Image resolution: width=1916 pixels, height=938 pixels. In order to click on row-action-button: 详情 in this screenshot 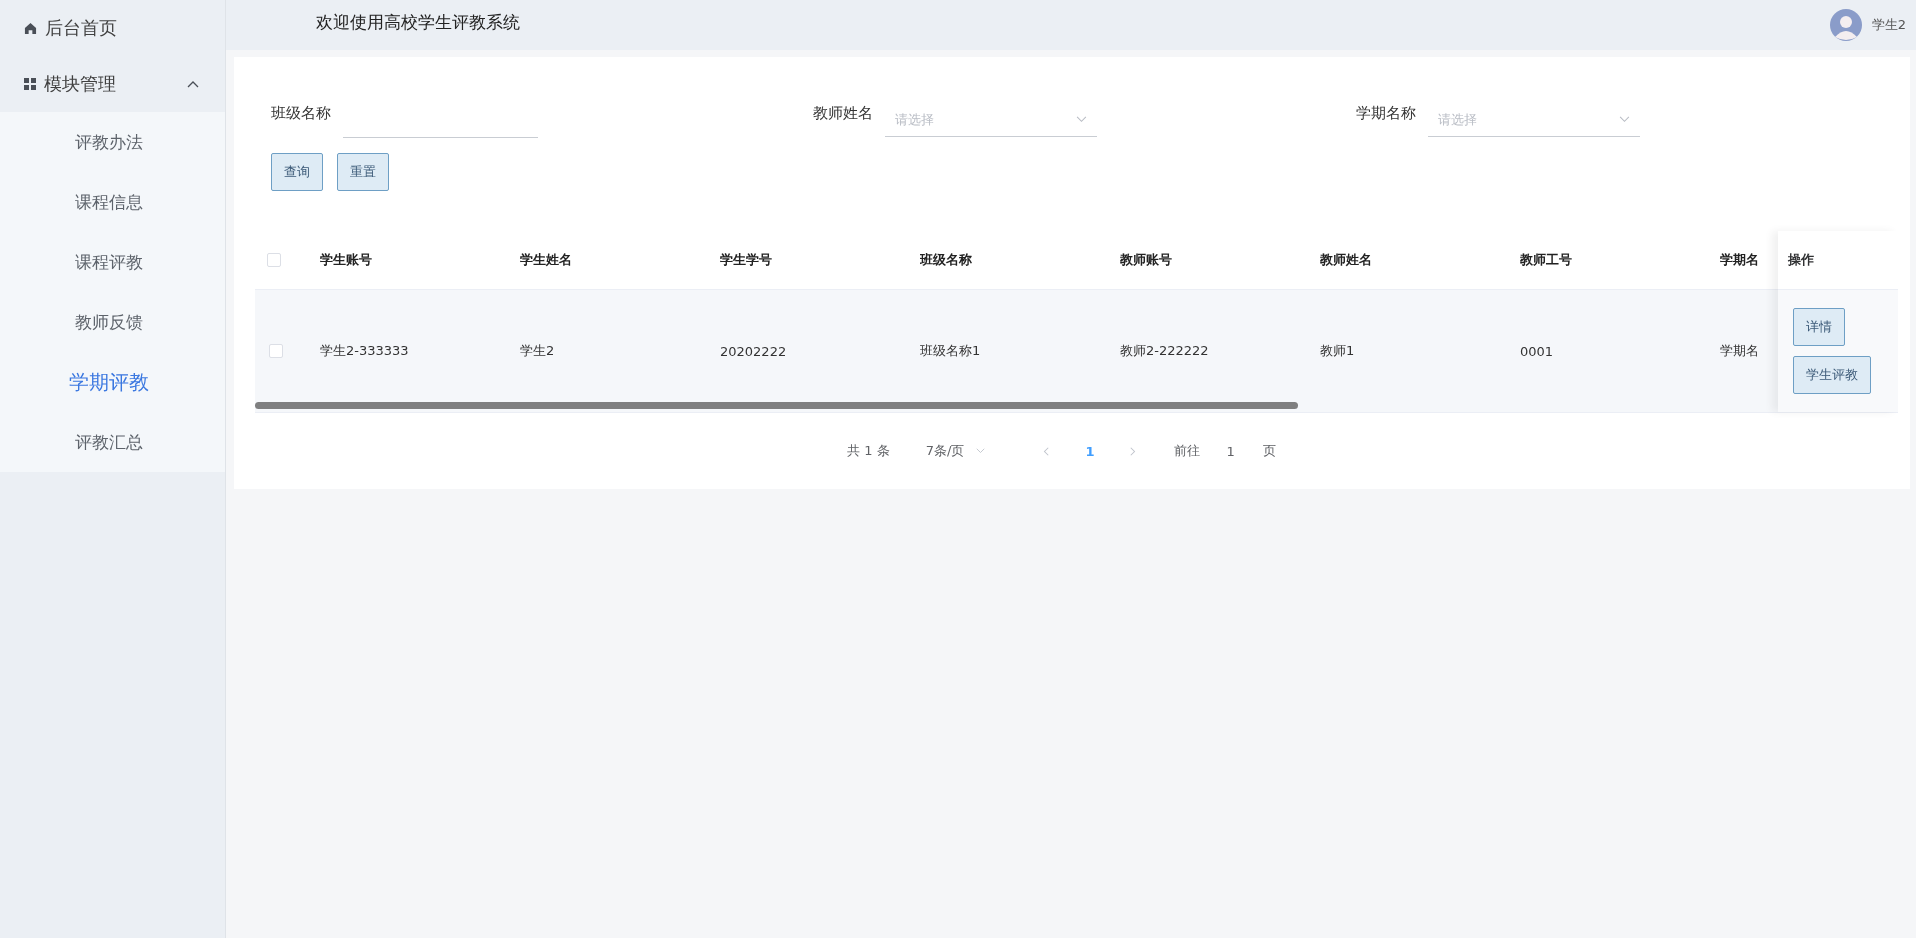, I will do `click(1819, 327)`.